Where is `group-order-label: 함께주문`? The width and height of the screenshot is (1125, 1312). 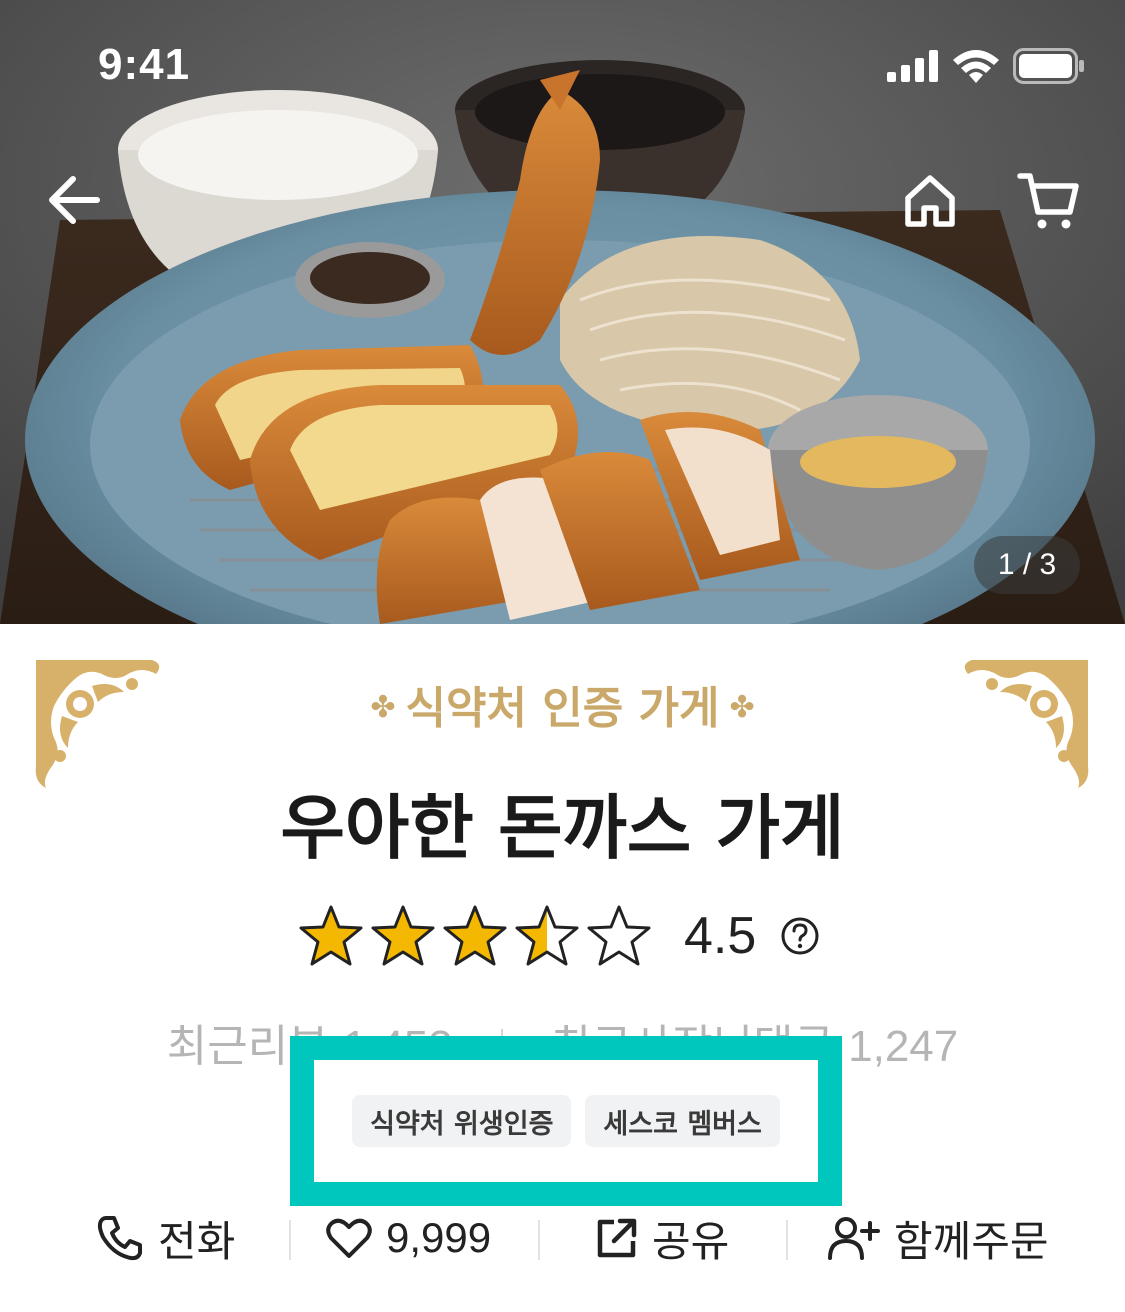 group-order-label: 함께주문 is located at coordinates (971, 1241).